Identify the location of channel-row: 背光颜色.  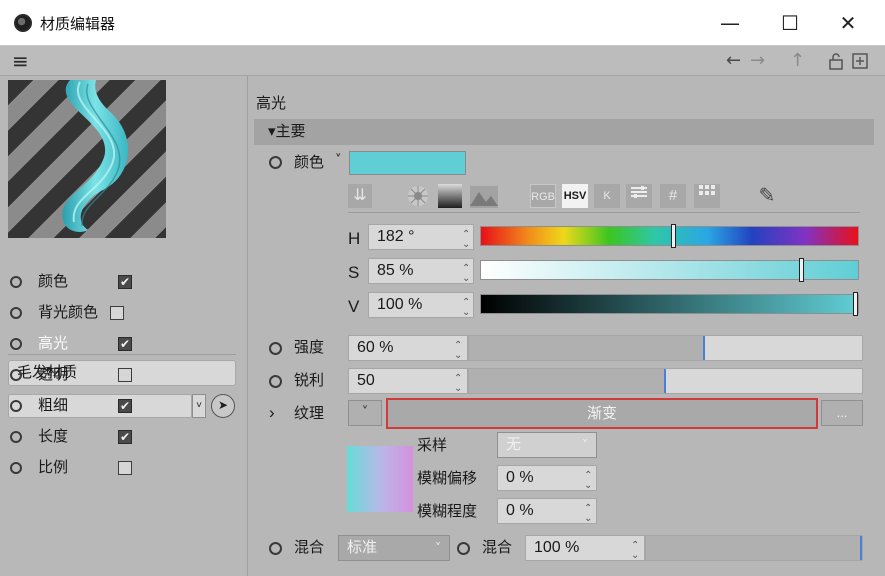
(125, 313).